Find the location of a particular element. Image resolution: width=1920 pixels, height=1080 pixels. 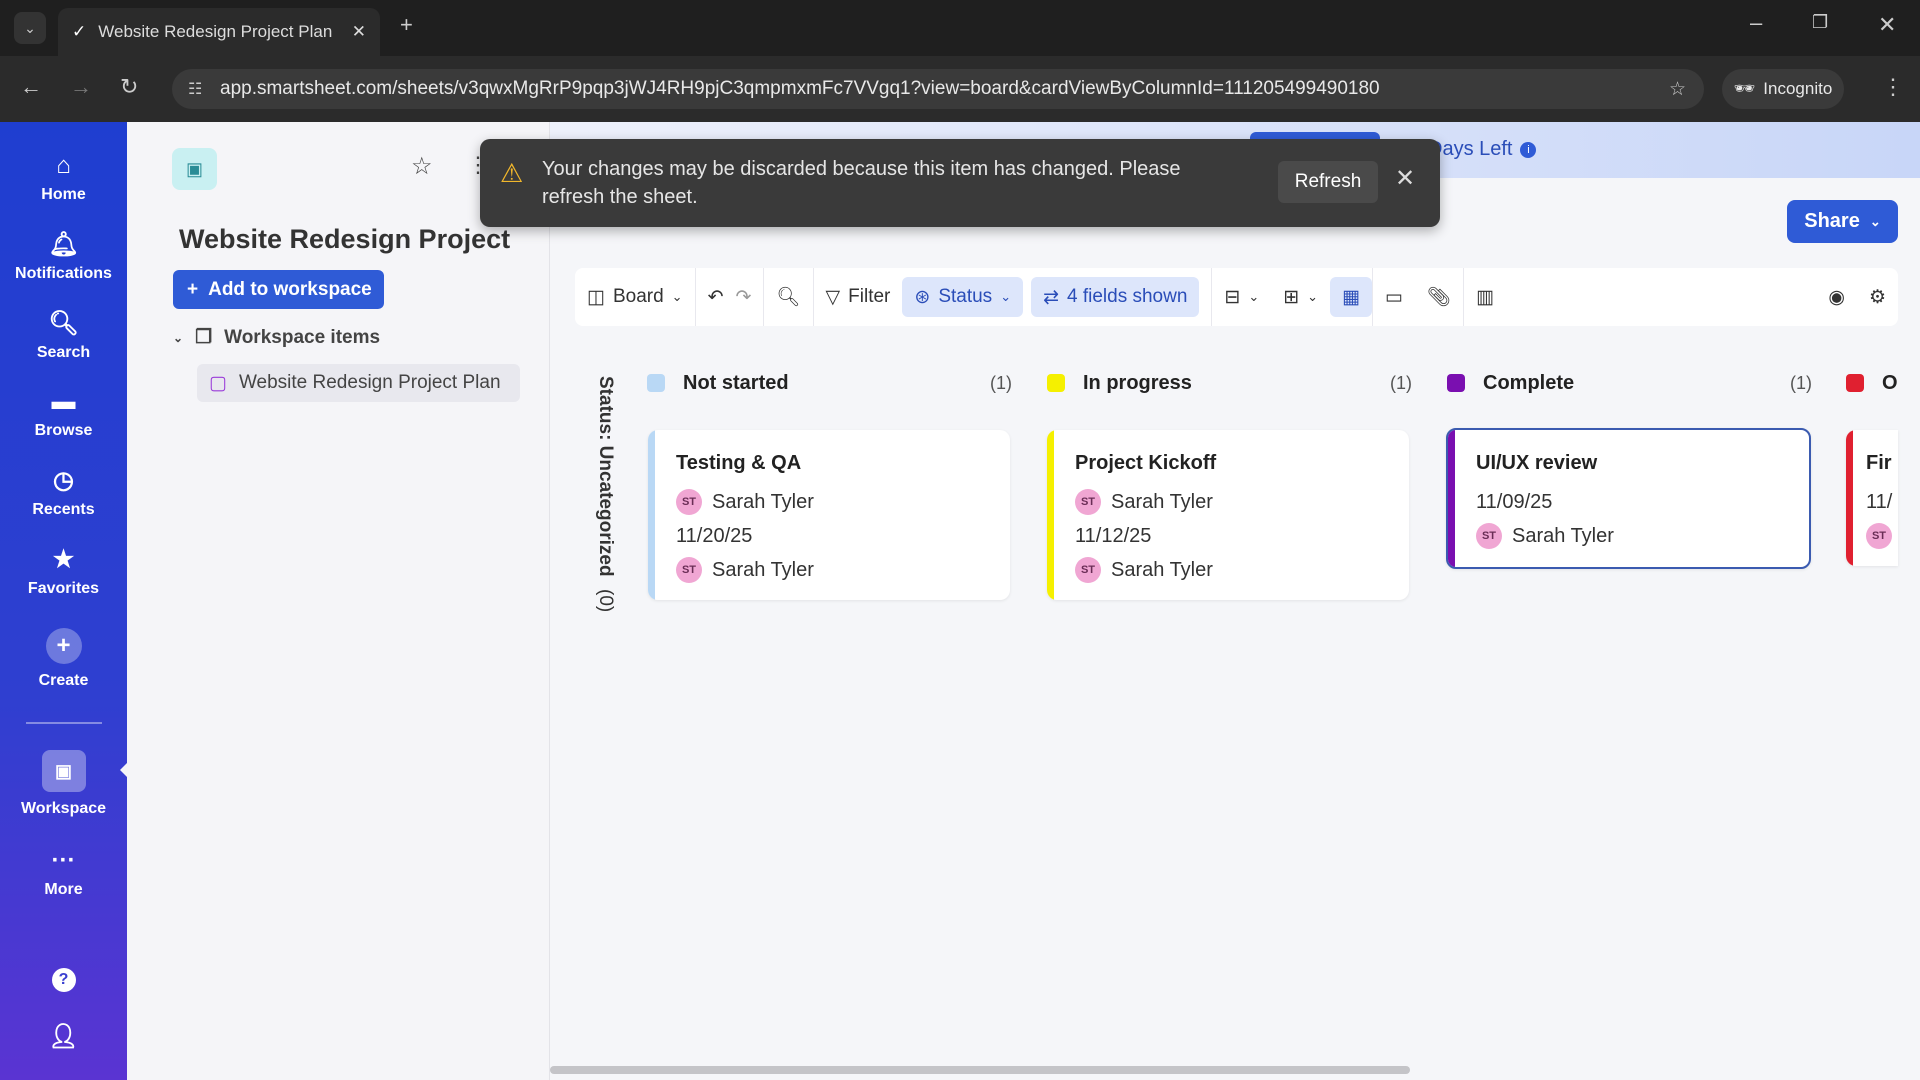

column-header-complete: Complete (1) is located at coordinates (1629, 383).